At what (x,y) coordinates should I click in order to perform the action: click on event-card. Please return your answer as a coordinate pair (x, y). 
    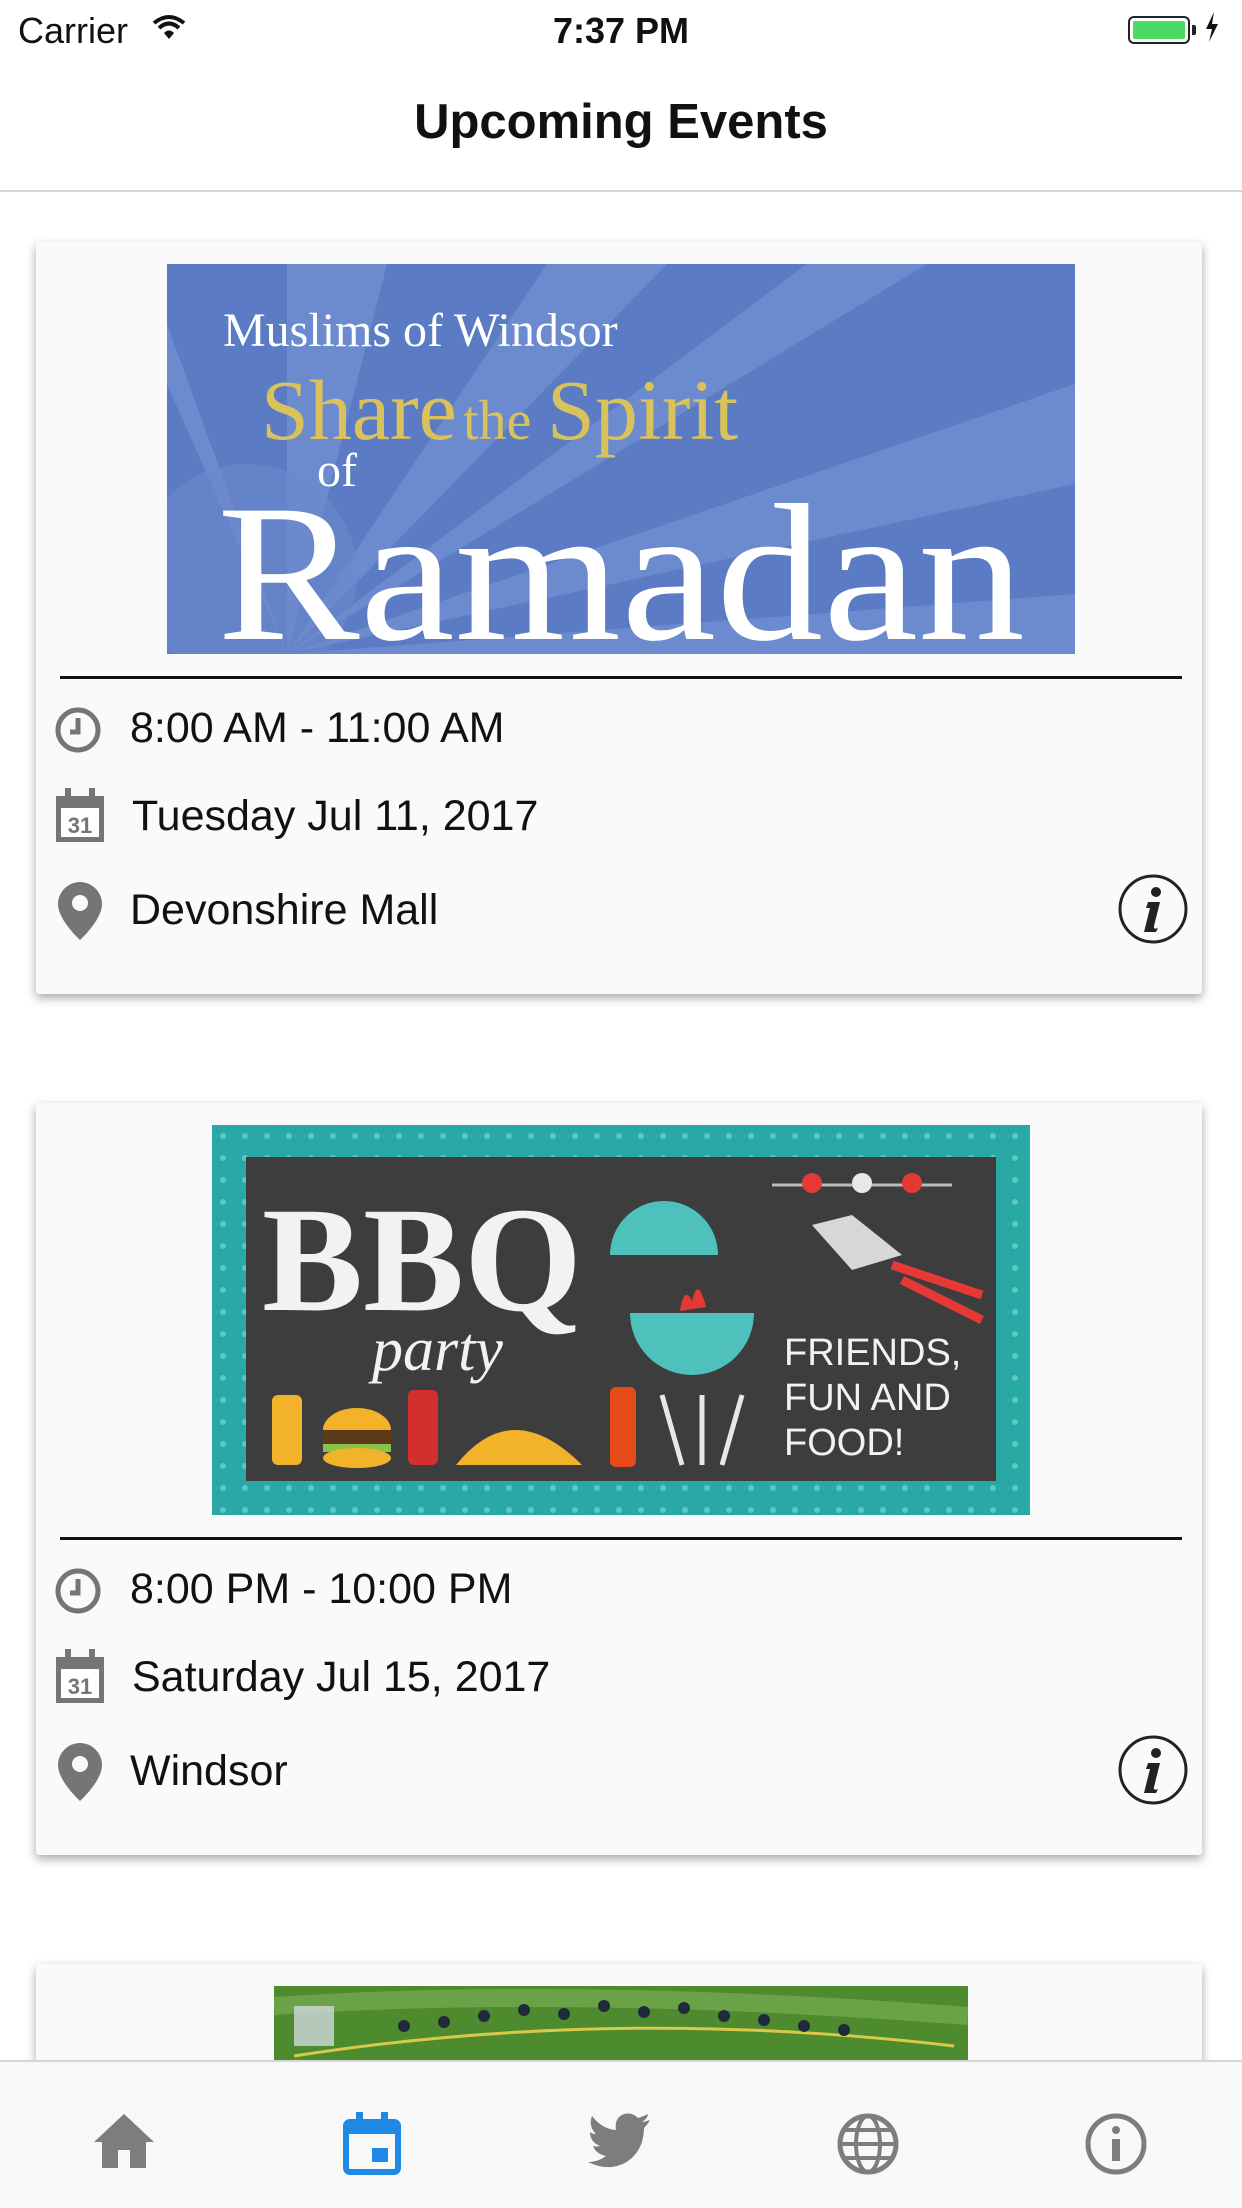
    Looking at the image, I should click on (619, 2012).